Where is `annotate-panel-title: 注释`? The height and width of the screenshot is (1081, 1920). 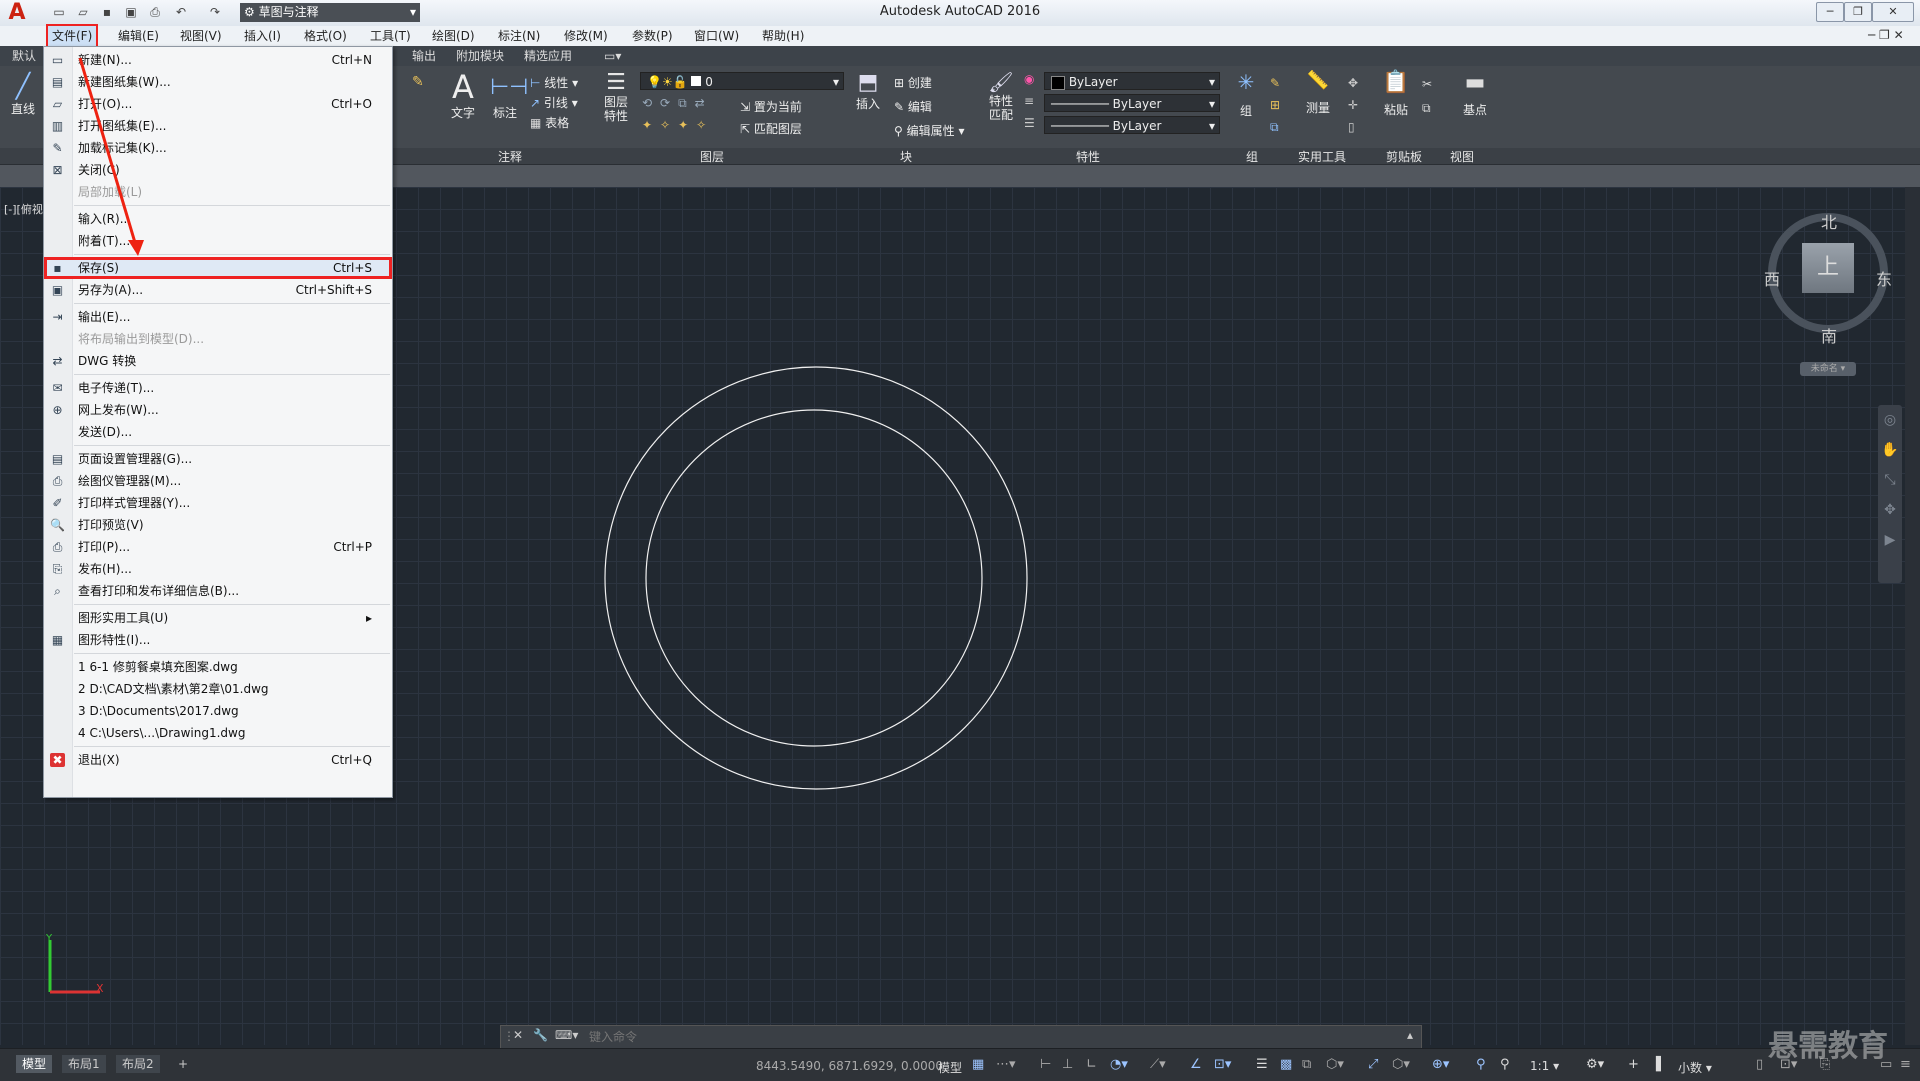 annotate-panel-title: 注释 is located at coordinates (510, 156).